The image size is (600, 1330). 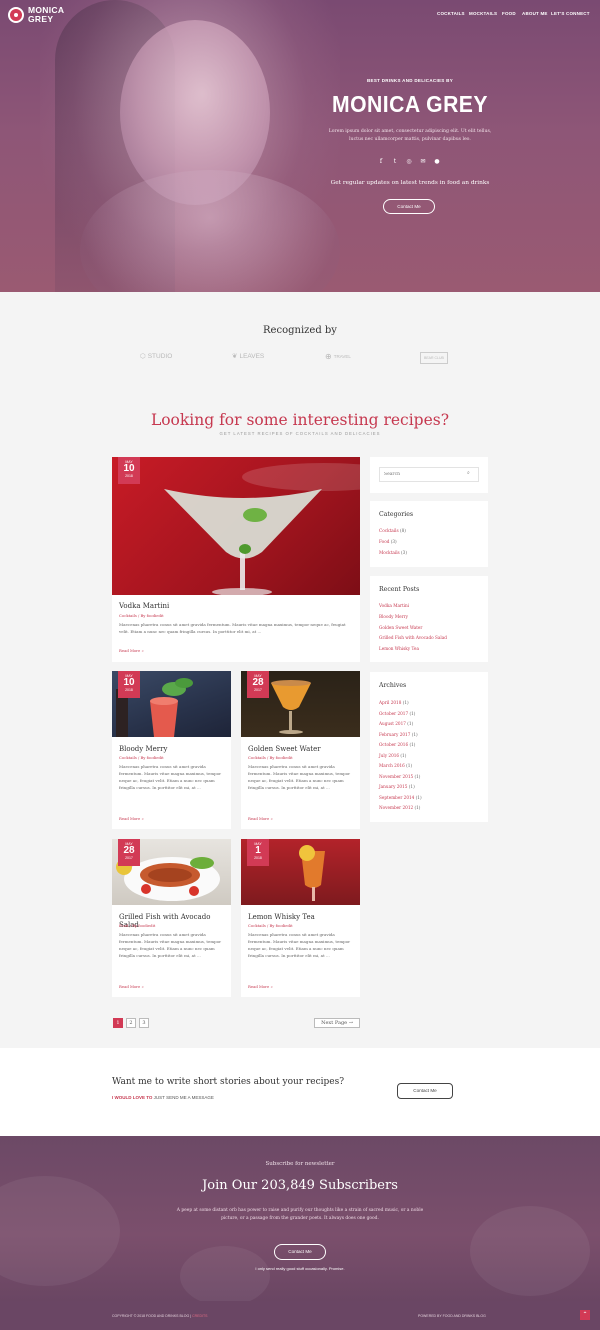 I want to click on category-link: Food (3), so click(x=388, y=541).